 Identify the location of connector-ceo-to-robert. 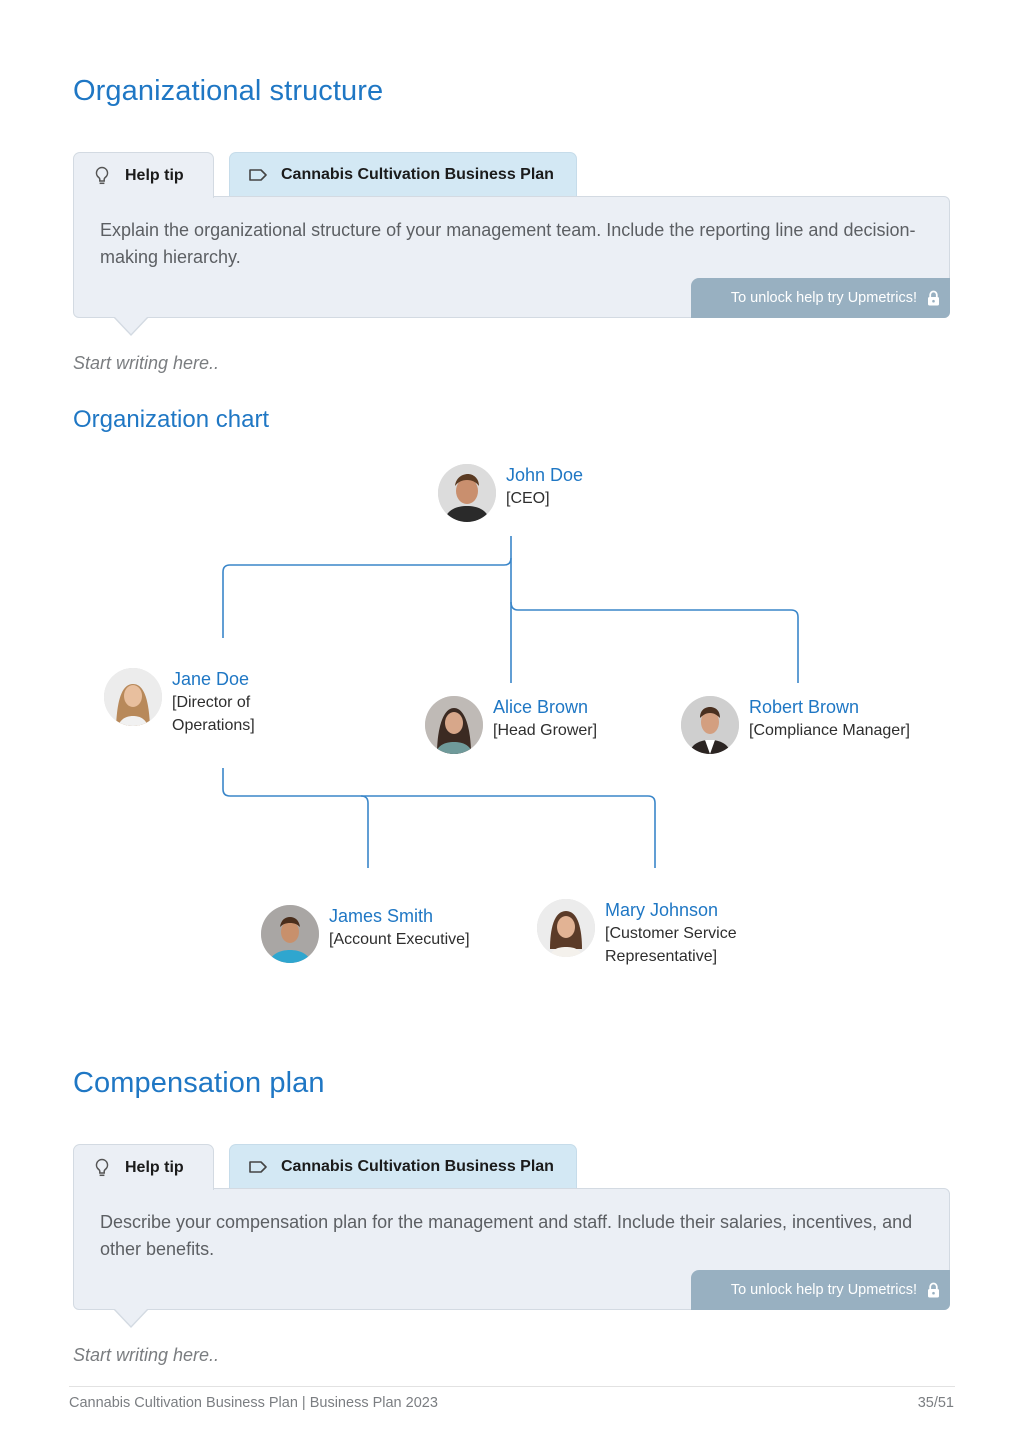
(654, 642).